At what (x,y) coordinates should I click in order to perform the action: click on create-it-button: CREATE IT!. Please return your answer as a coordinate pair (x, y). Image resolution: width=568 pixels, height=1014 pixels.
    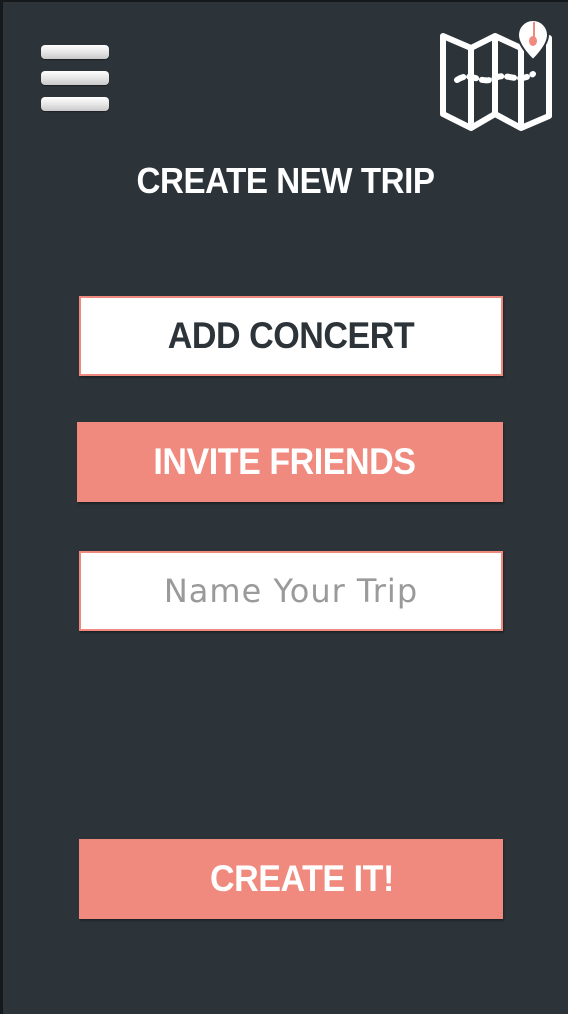
    Looking at the image, I should click on (291, 879).